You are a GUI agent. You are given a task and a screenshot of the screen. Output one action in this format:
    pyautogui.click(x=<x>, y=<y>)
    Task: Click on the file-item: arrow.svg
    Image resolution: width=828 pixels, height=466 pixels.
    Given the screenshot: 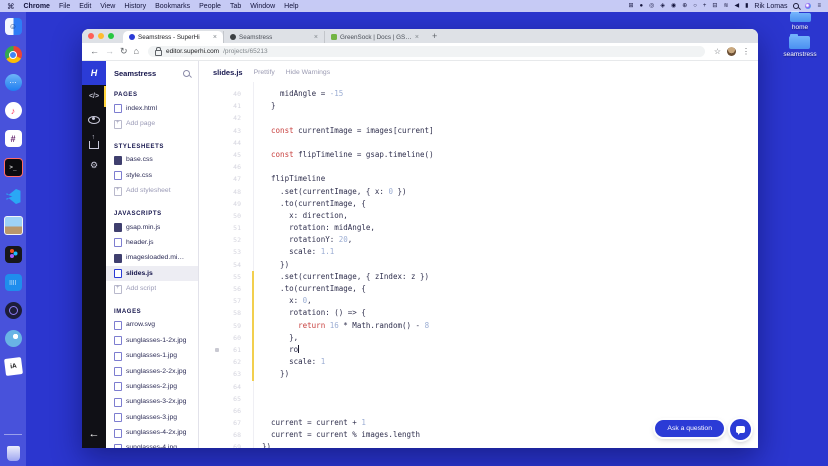 What is the action you would take?
    pyautogui.click(x=152, y=325)
    